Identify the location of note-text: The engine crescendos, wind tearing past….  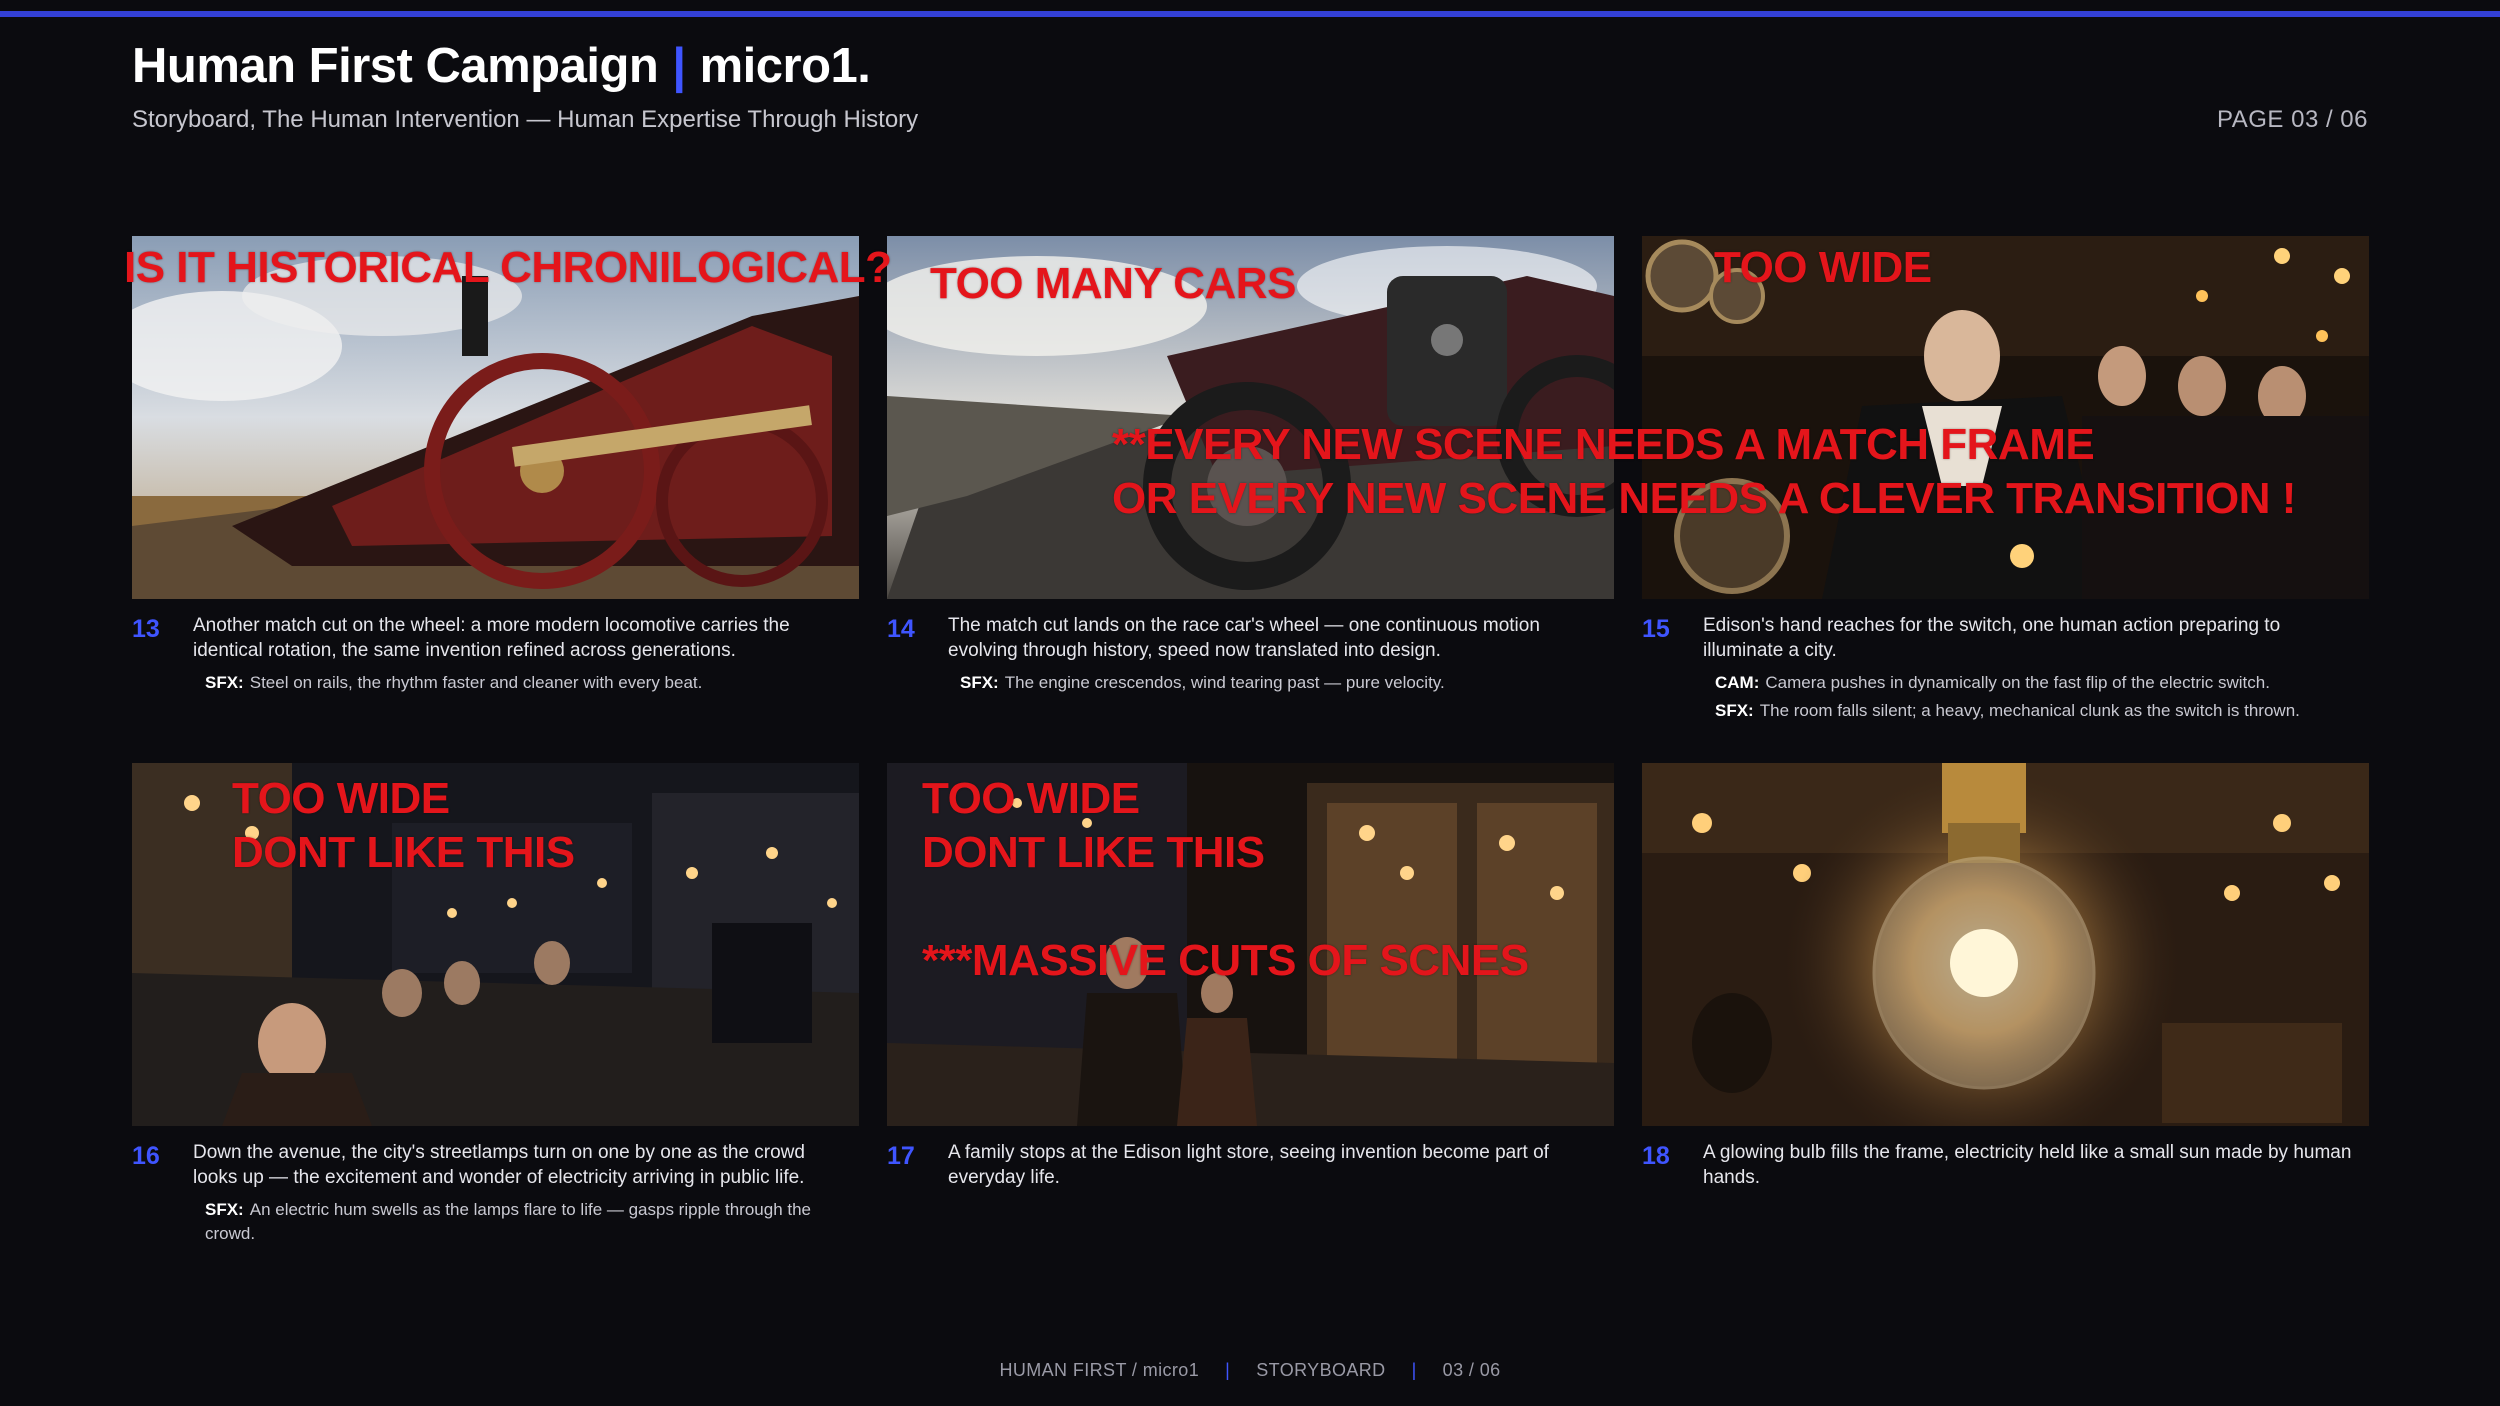
(1224, 682).